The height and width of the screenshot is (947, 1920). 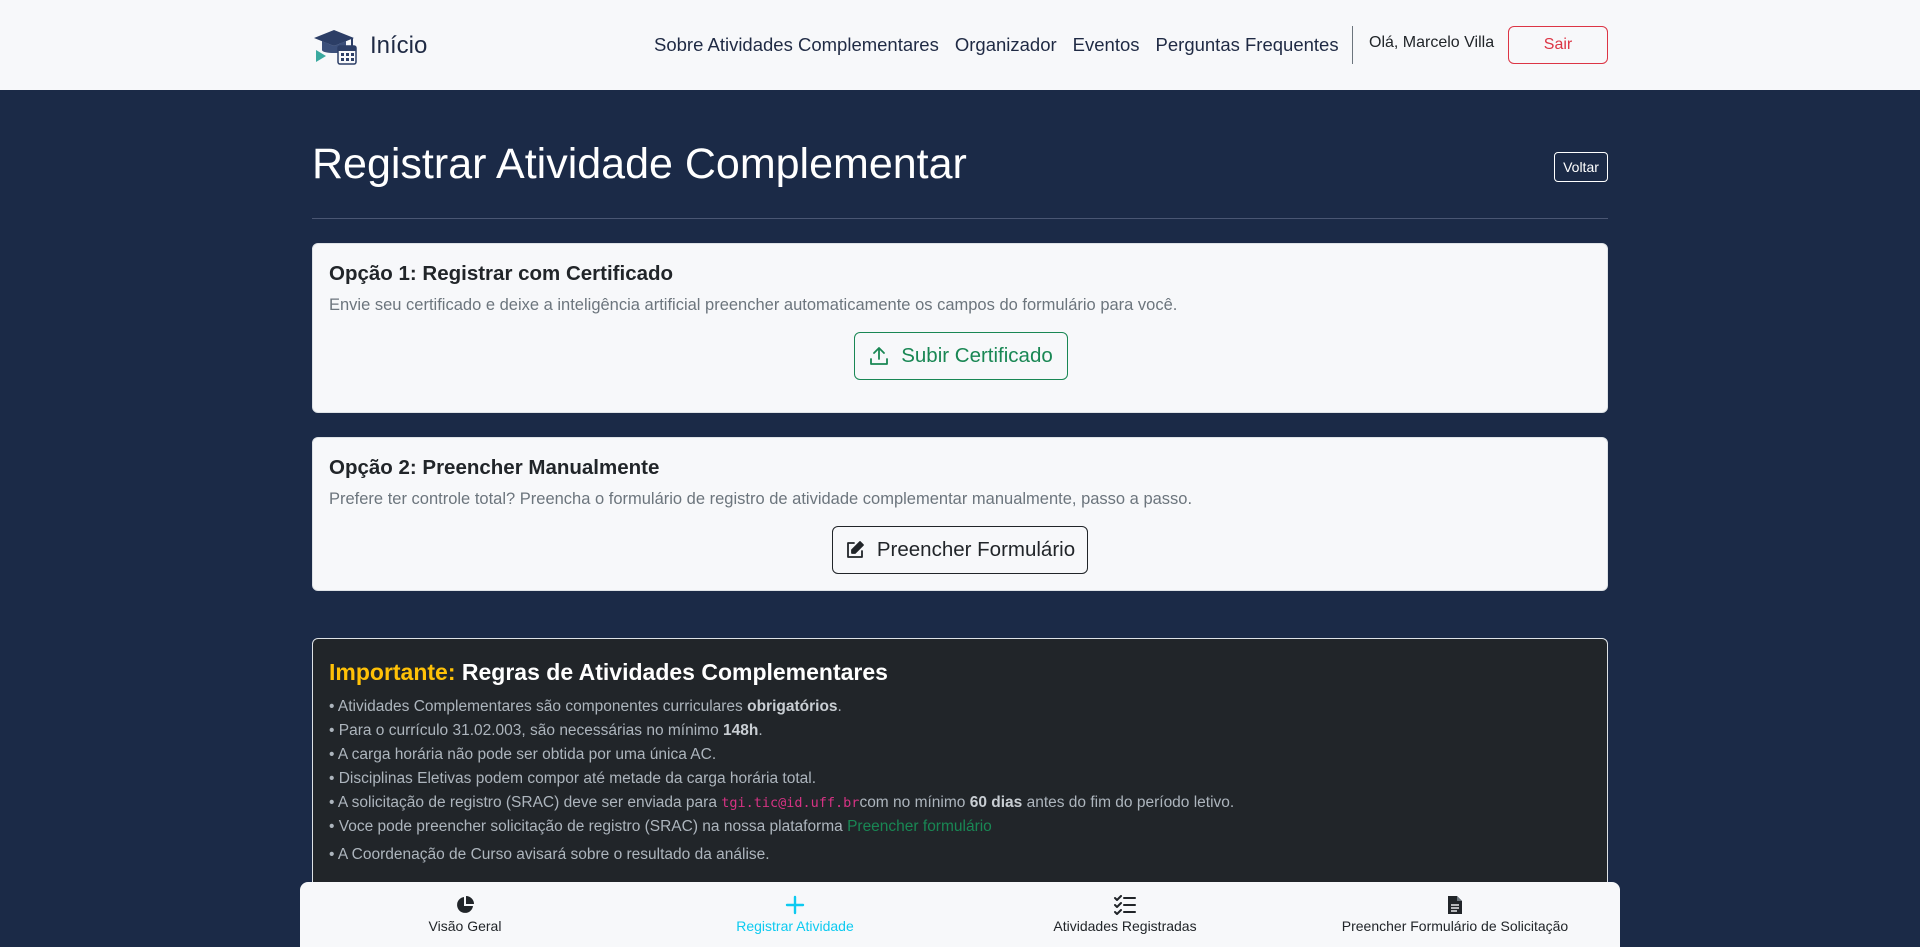 What do you see at coordinates (465, 905) in the screenshot?
I see `pie-chart-icon` at bounding box center [465, 905].